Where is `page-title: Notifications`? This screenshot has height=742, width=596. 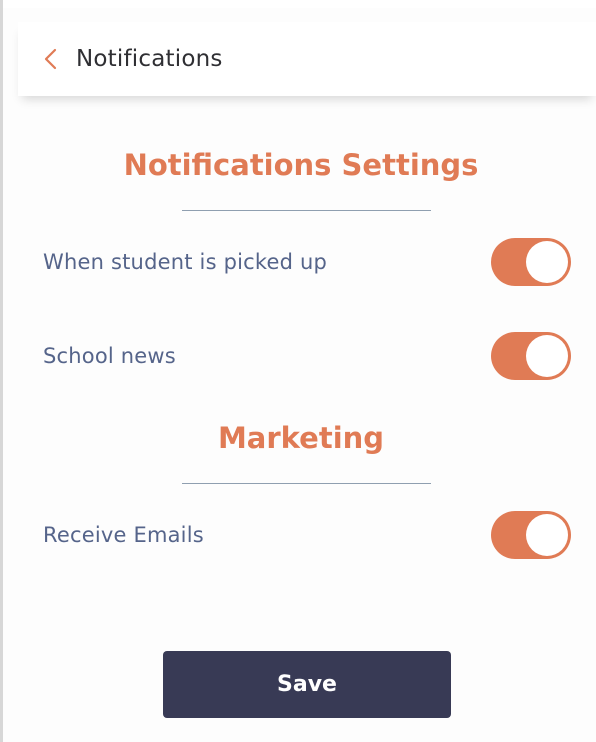 page-title: Notifications is located at coordinates (149, 59).